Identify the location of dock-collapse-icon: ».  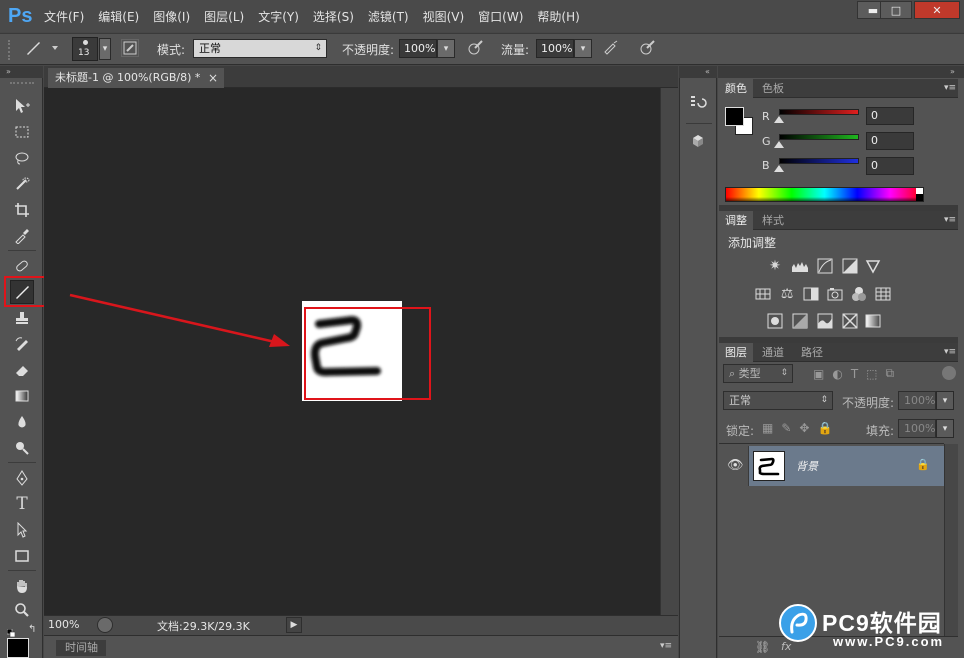
(841, 72).